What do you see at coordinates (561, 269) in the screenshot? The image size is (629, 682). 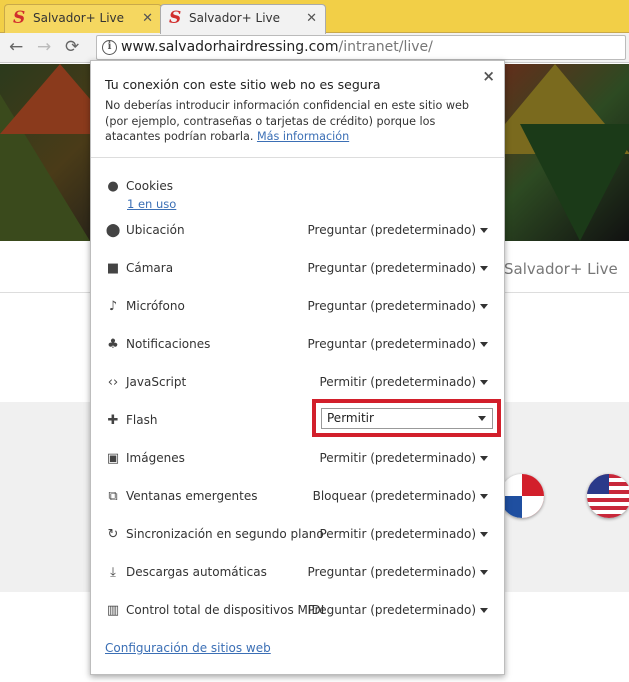 I see `site-title: Salvador+ Live` at bounding box center [561, 269].